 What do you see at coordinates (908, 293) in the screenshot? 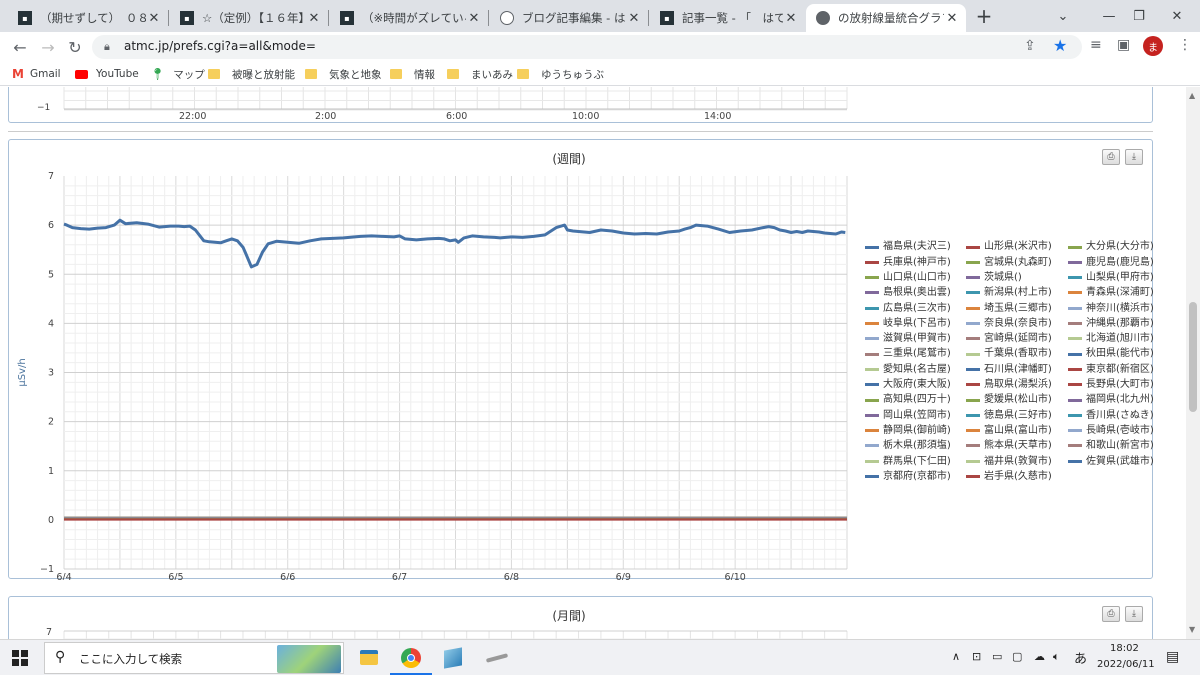
I see `legend-item: 島根県(奥出雲)` at bounding box center [908, 293].